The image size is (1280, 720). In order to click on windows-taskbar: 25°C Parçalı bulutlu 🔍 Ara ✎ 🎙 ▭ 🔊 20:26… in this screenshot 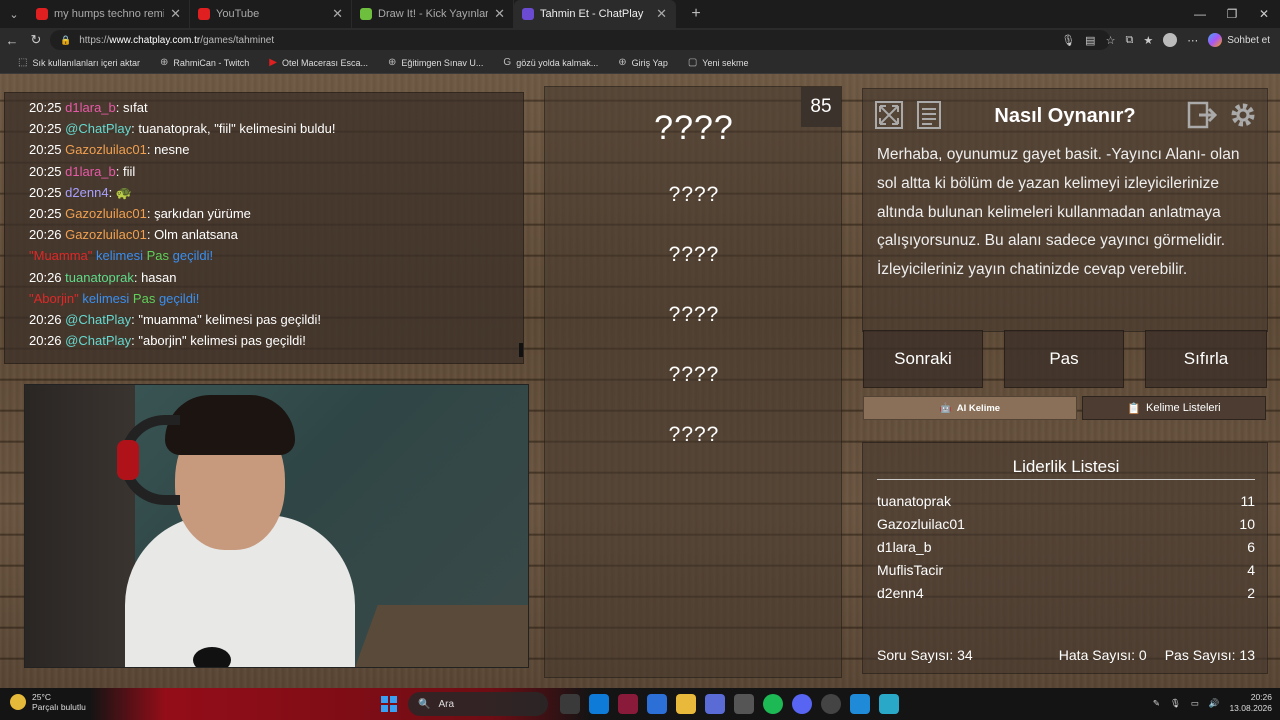, I will do `click(640, 704)`.